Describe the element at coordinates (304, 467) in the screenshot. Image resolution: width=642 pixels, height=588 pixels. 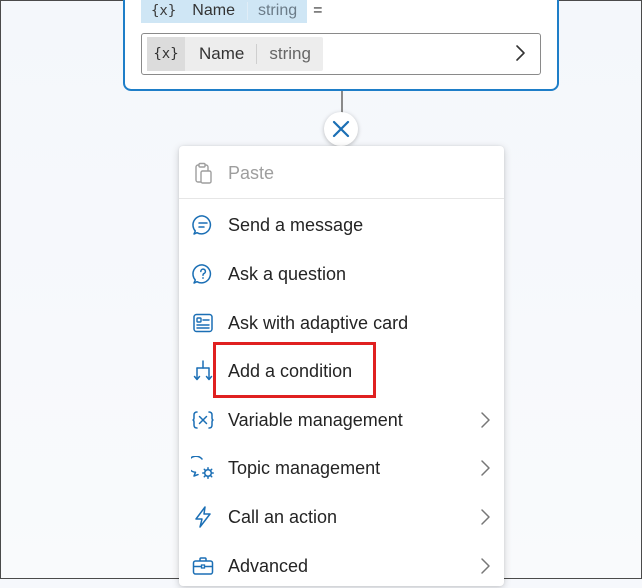
I see `menu-item-label: Topic management` at that location.